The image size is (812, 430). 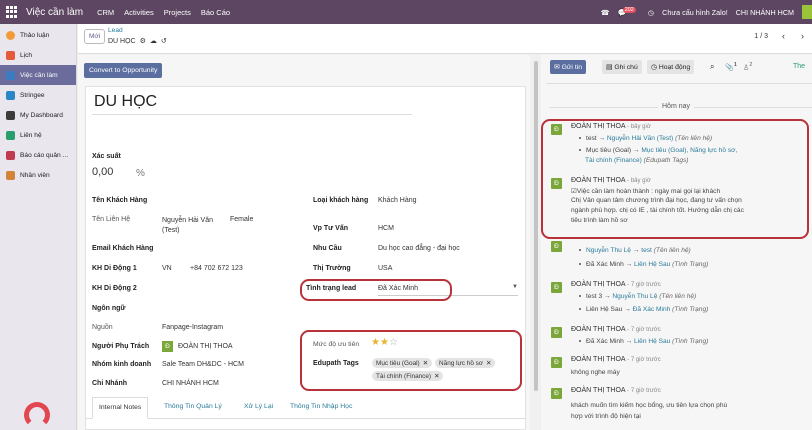 I want to click on discuss-icon, so click(x=10, y=35).